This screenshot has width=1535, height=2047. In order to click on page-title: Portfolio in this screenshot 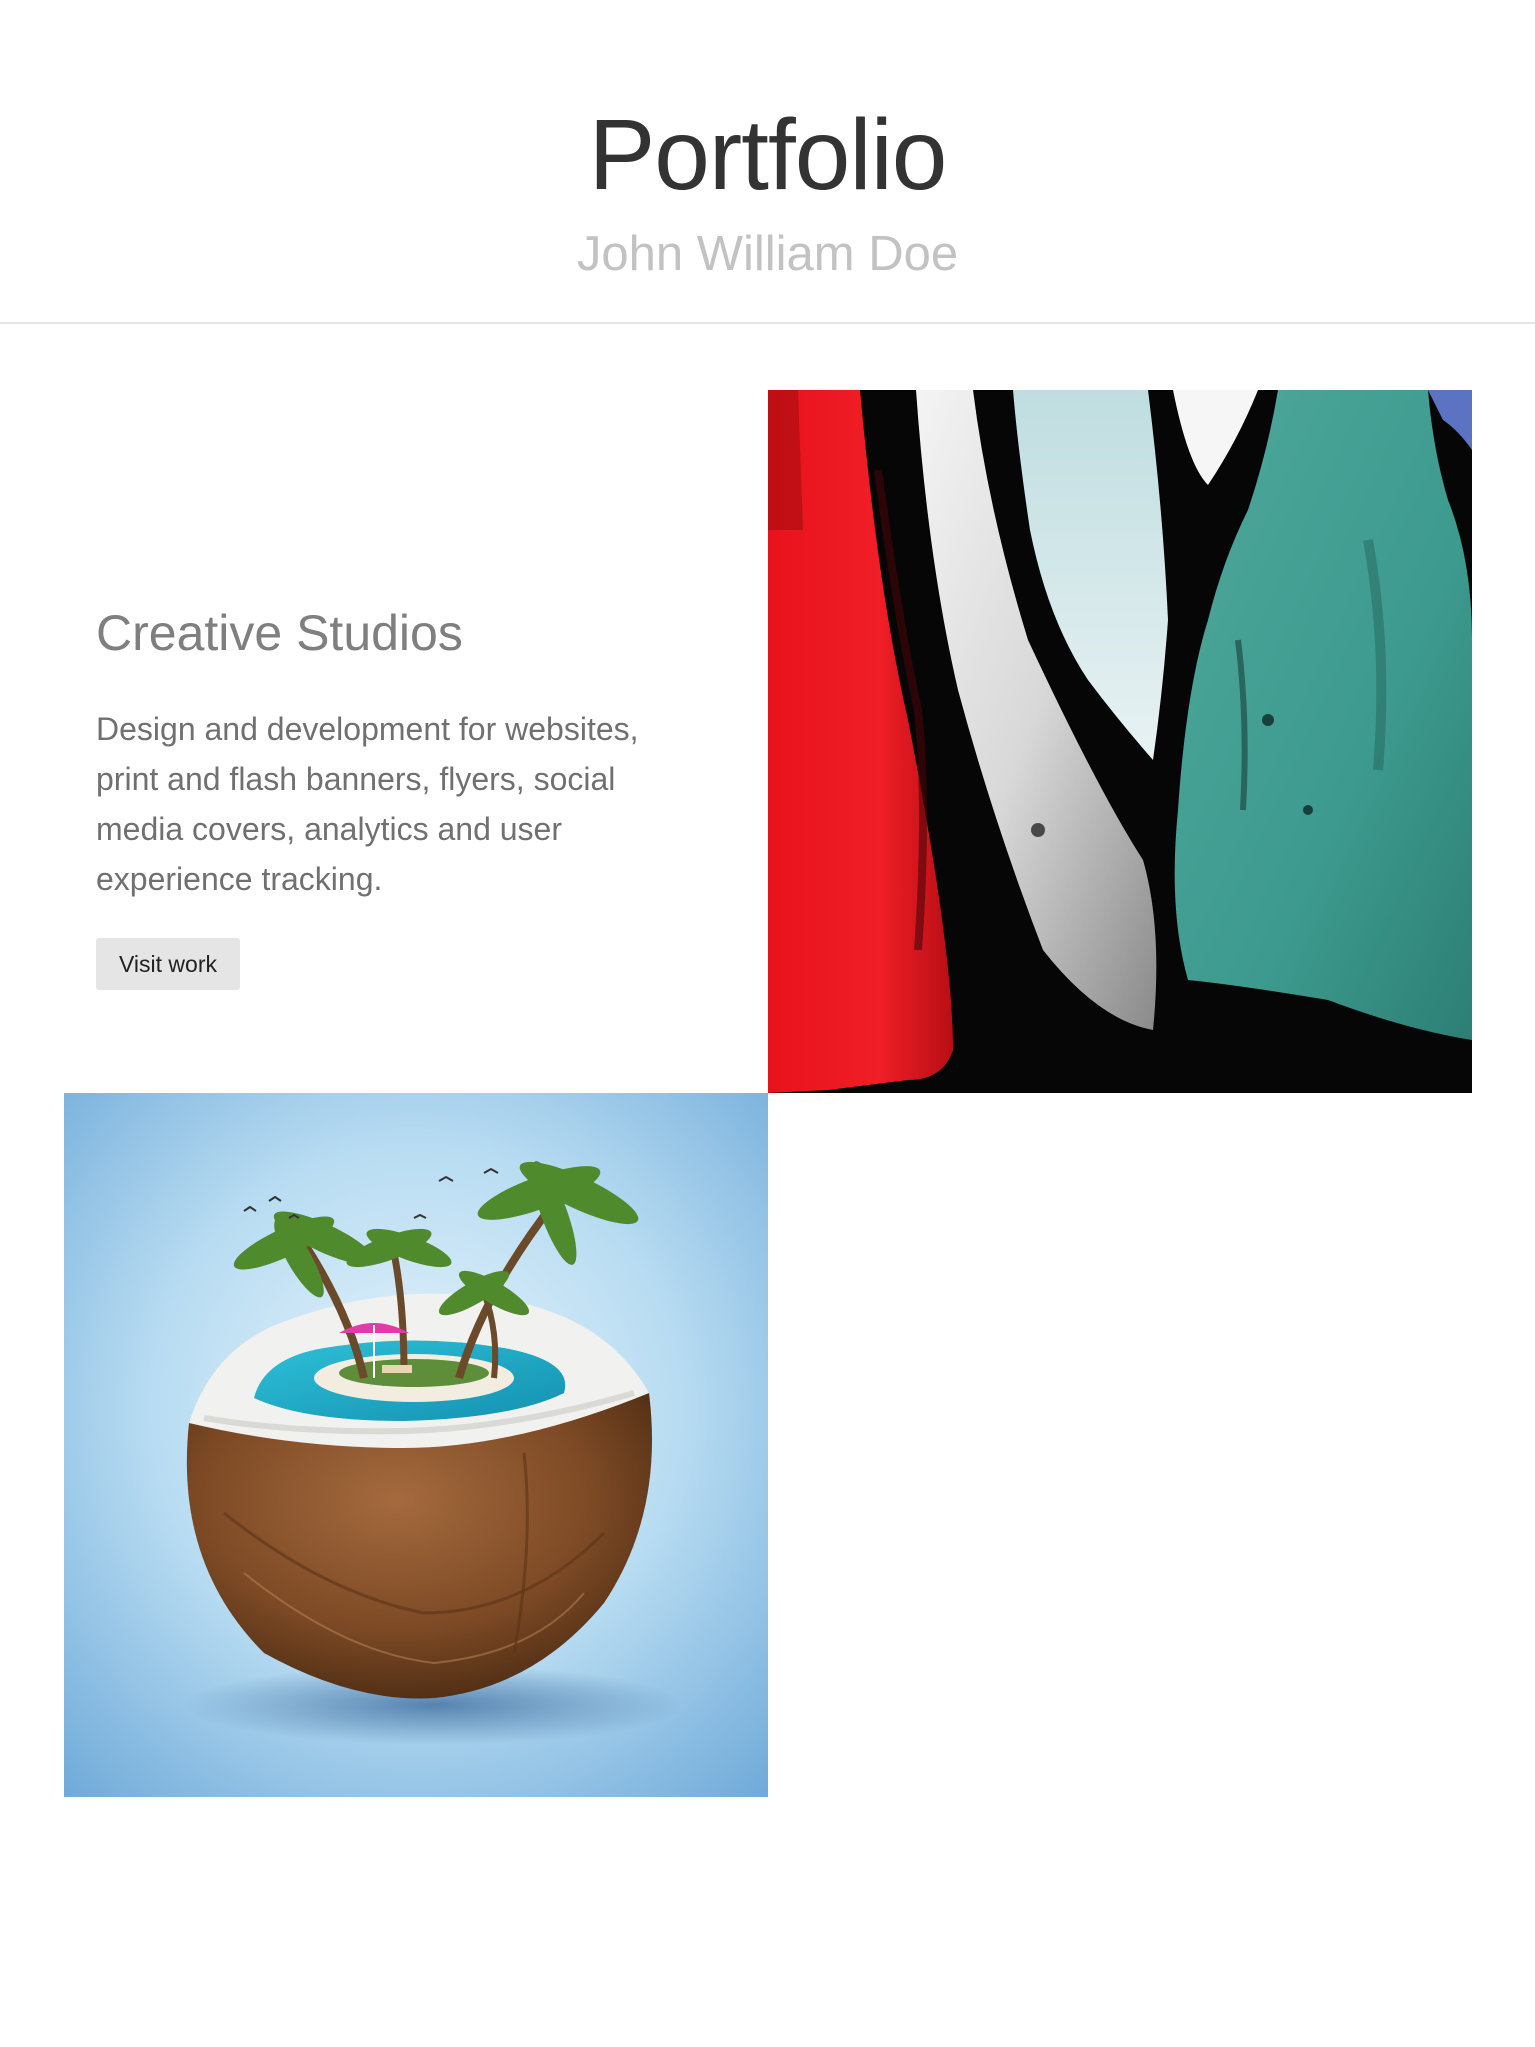, I will do `click(768, 155)`.